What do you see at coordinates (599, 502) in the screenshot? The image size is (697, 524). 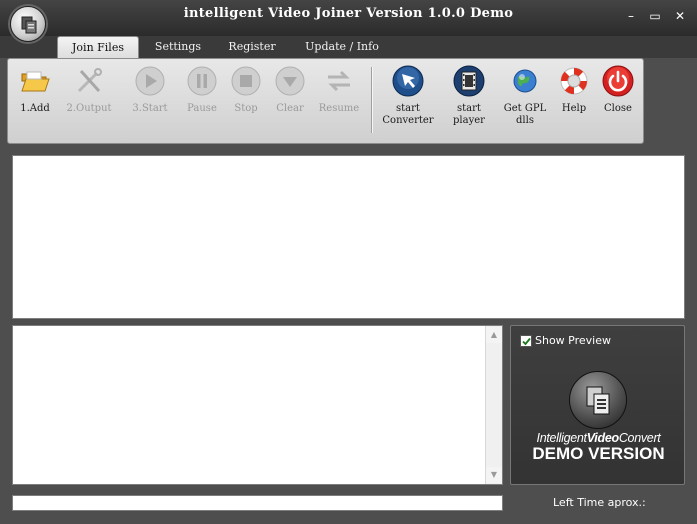 I see `left-time-label: Left Time aprox.:` at bounding box center [599, 502].